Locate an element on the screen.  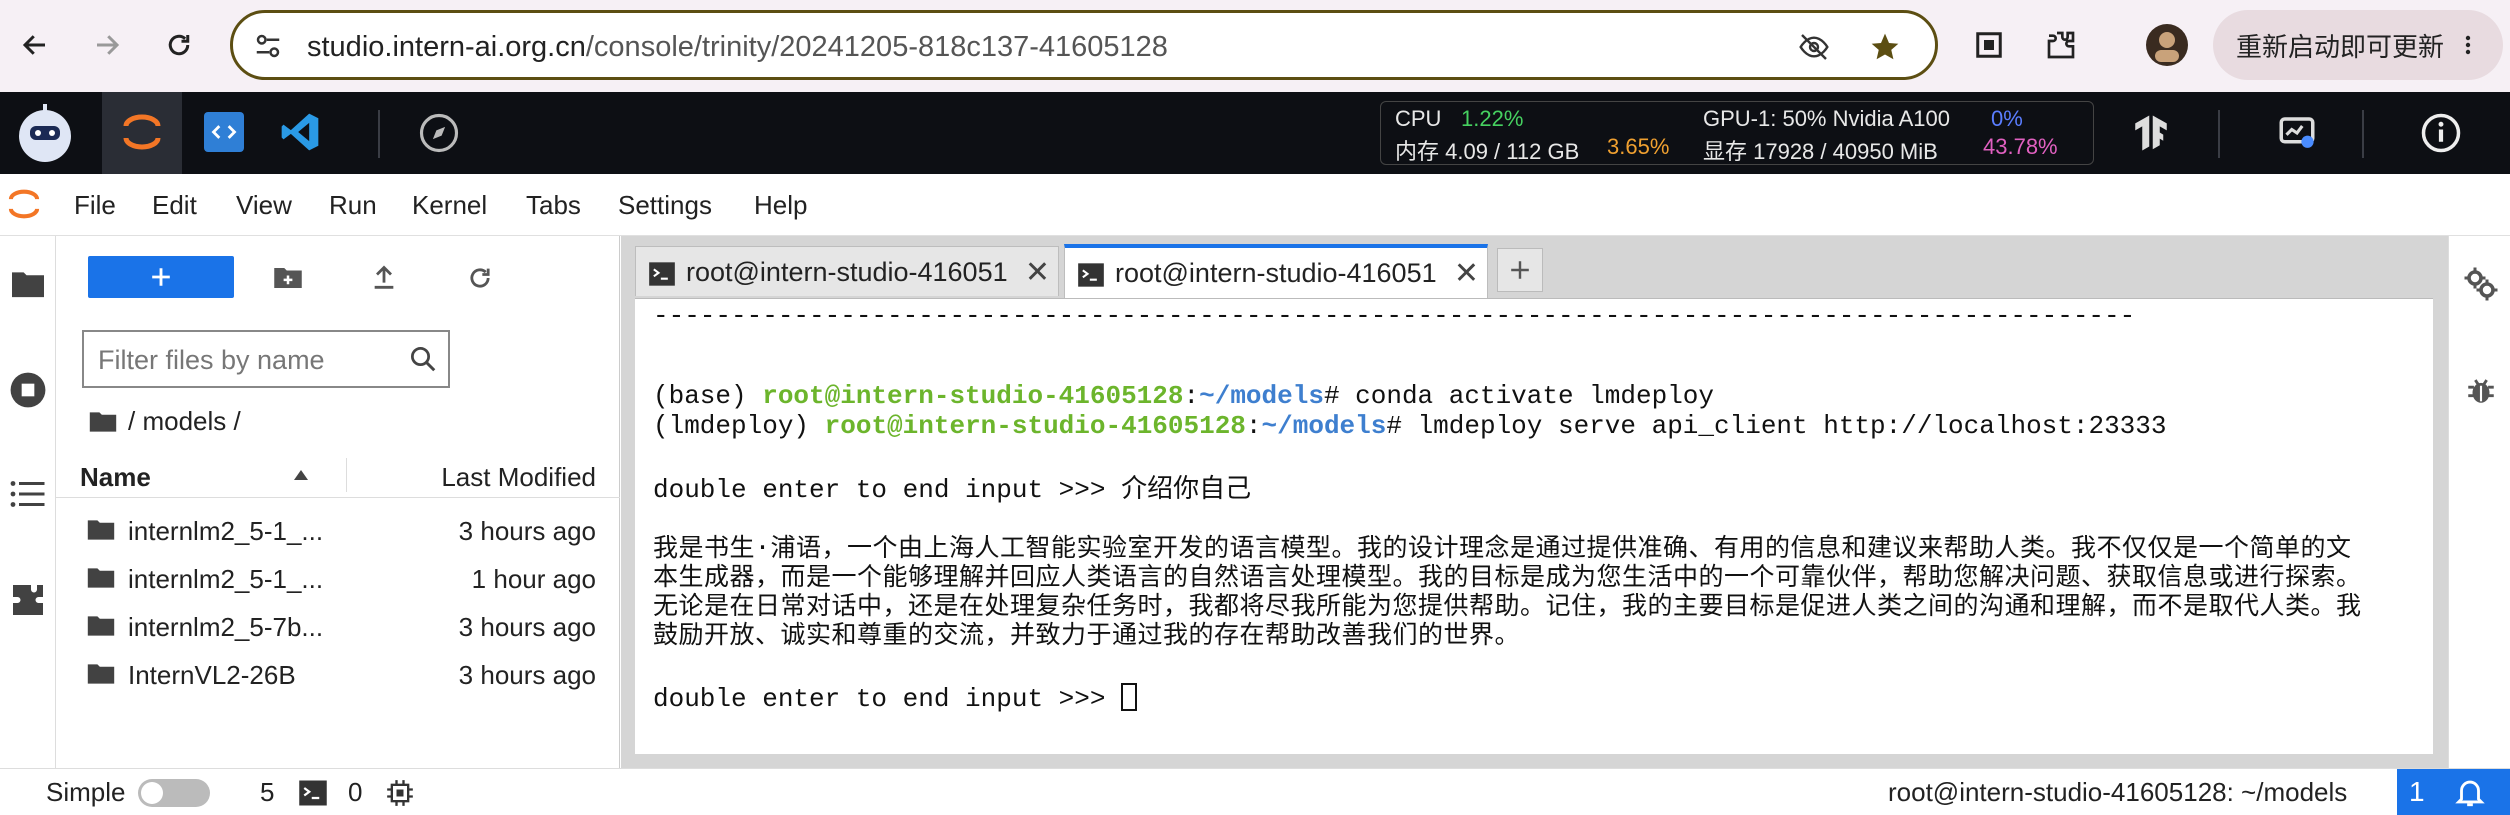
debugger-tab is located at coordinates (2481, 390).